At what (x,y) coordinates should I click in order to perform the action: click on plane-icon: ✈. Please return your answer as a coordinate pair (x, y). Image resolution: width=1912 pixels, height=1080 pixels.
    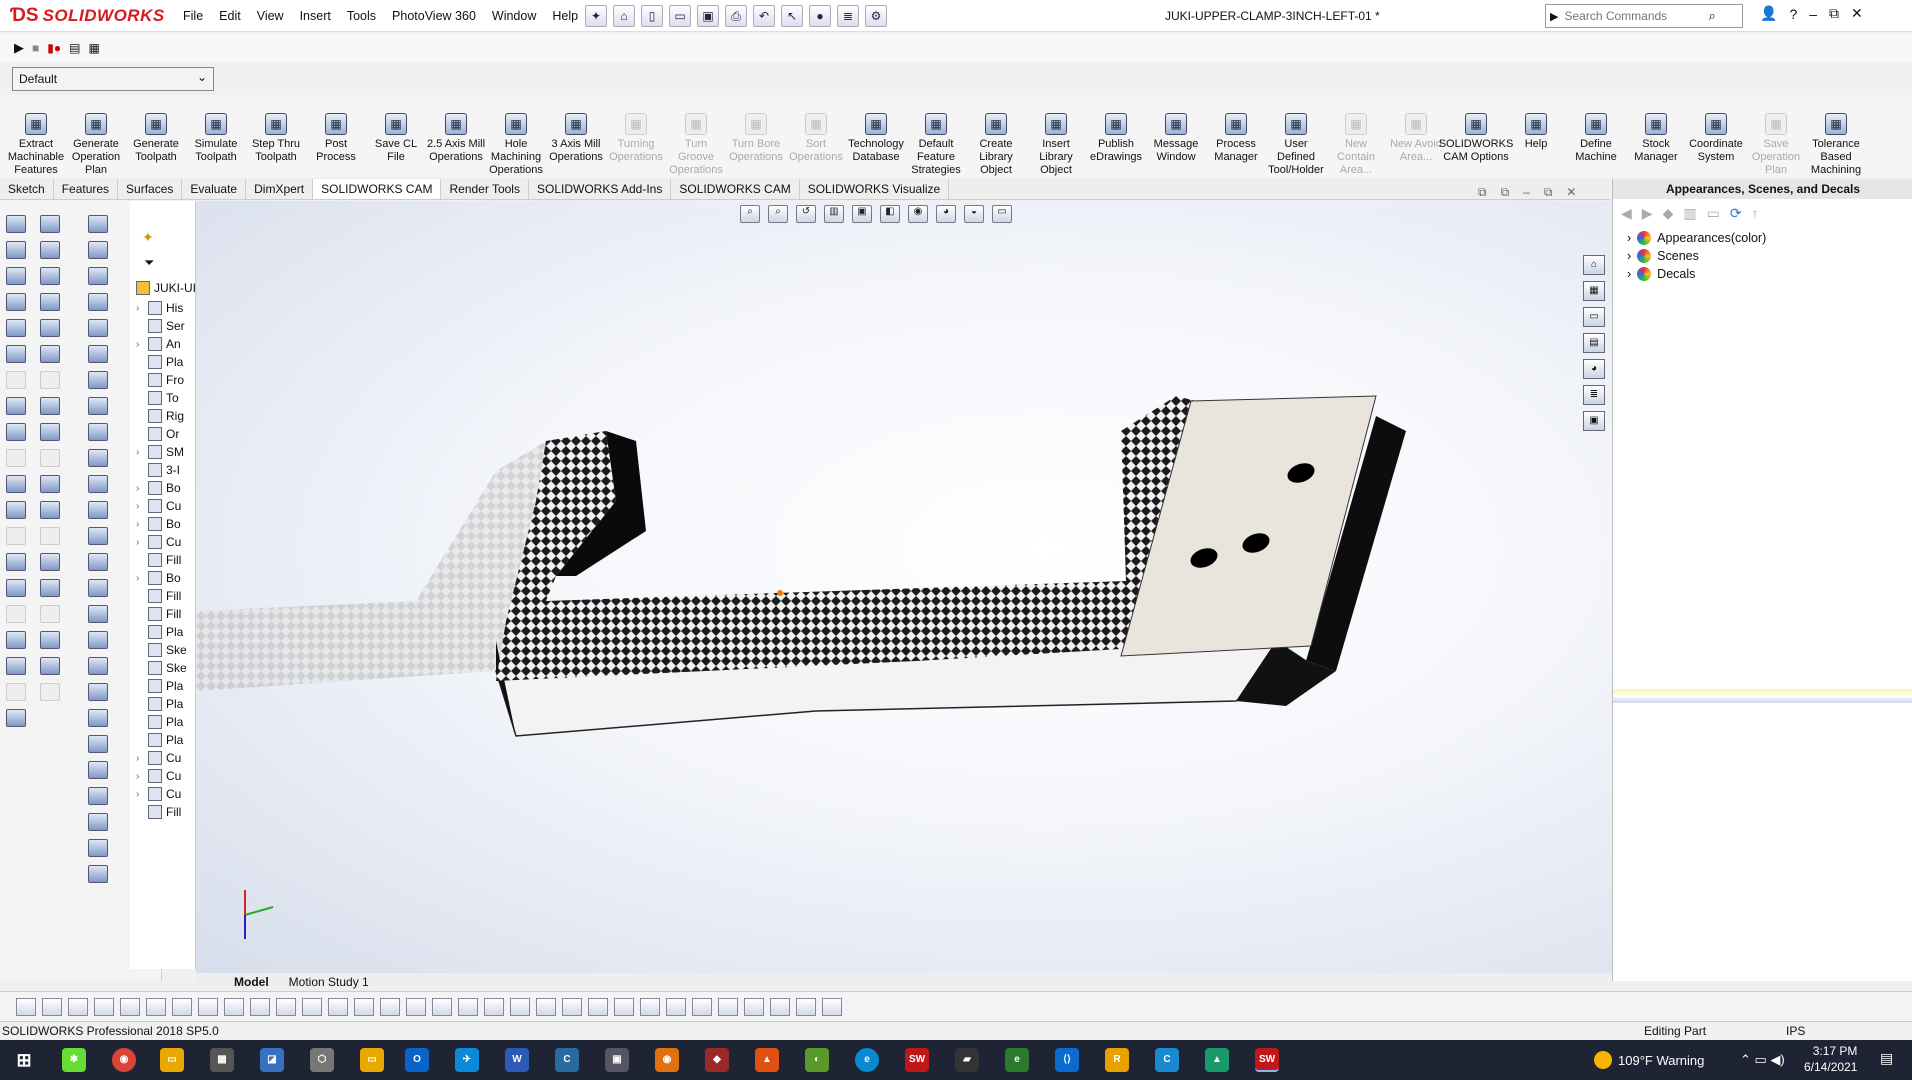
    Looking at the image, I should click on (467, 1060).